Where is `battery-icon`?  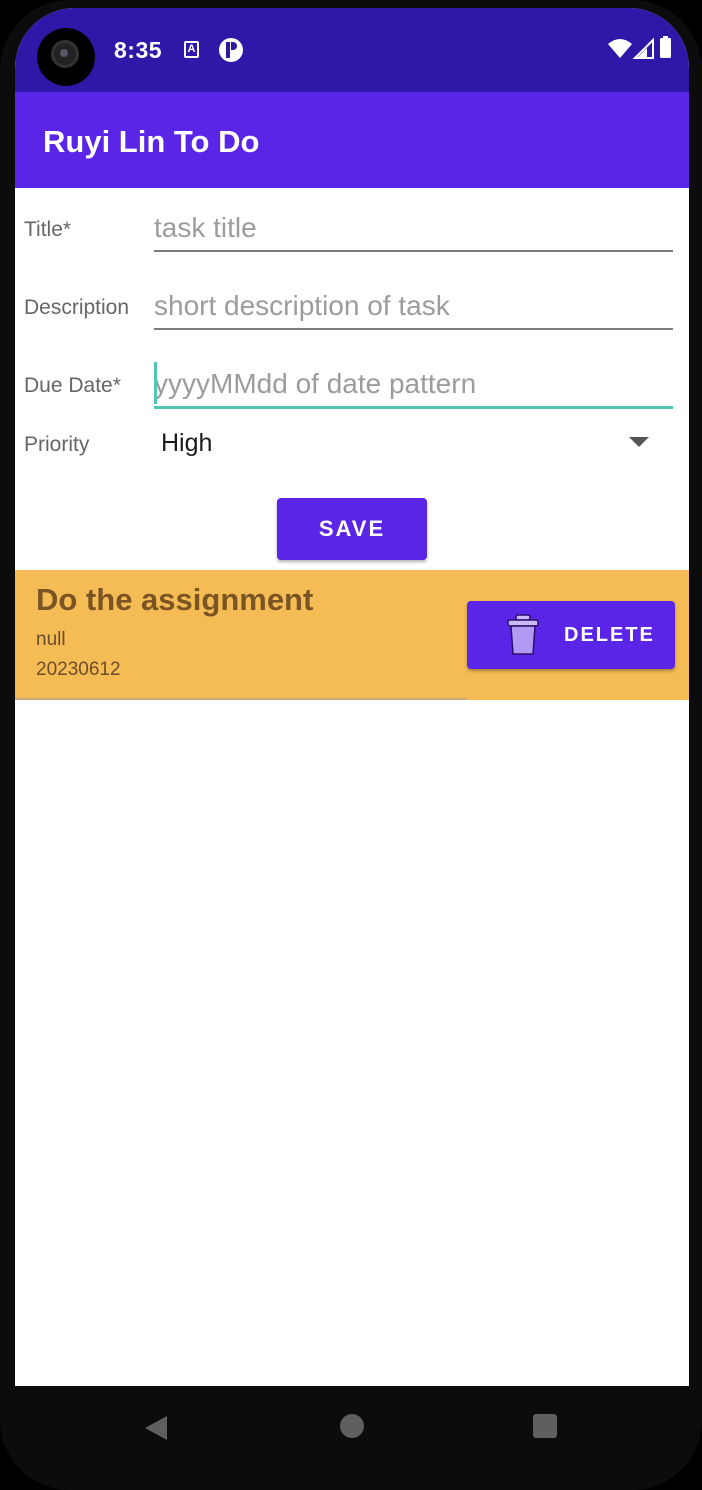
battery-icon is located at coordinates (665, 48).